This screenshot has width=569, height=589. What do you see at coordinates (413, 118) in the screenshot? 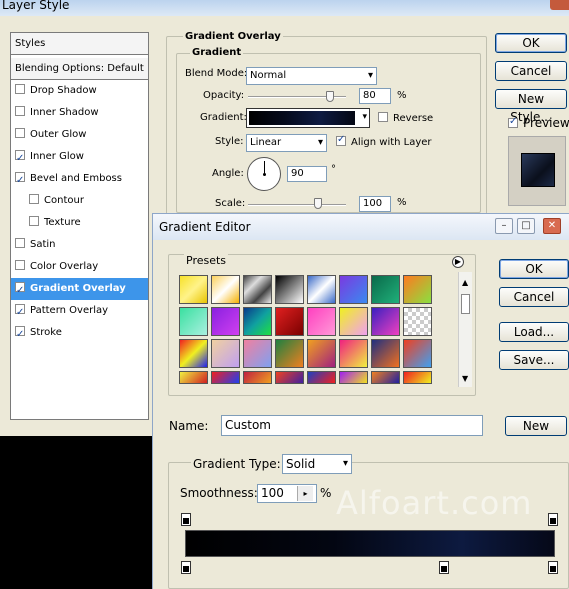
I see `reverse-label: Reverse` at bounding box center [413, 118].